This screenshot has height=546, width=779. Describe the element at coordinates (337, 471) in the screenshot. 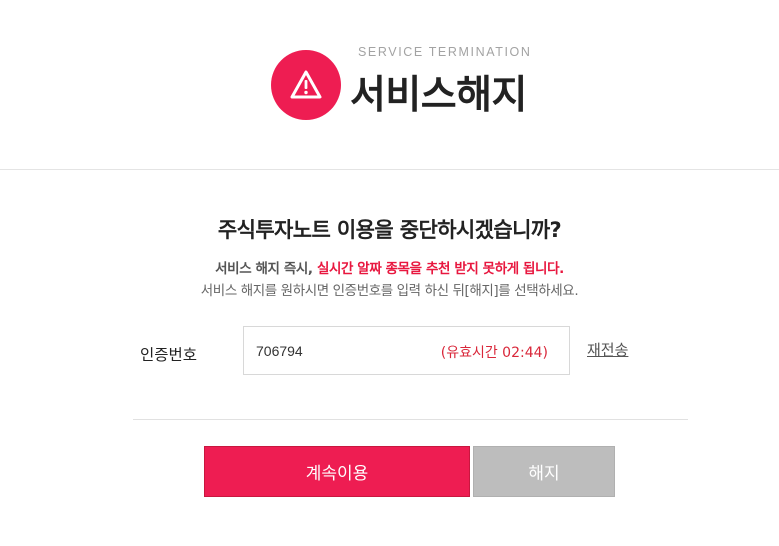

I see `continue-button: 계속이용` at that location.